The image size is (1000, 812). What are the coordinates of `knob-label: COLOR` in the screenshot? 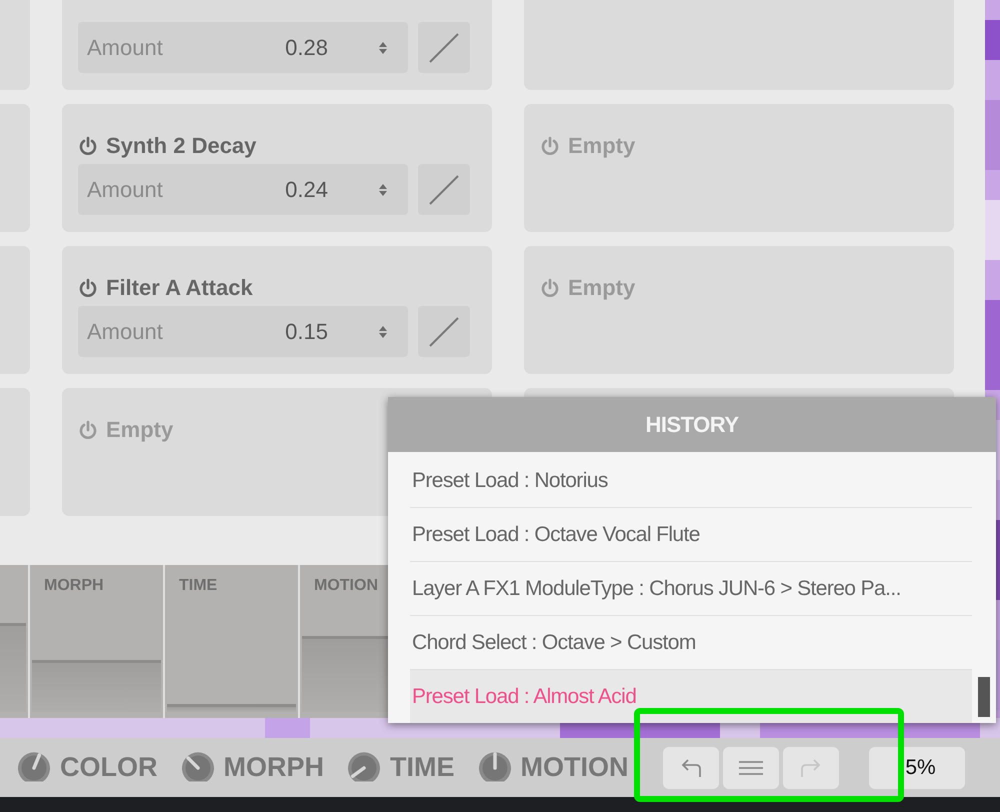 It's located at (109, 767).